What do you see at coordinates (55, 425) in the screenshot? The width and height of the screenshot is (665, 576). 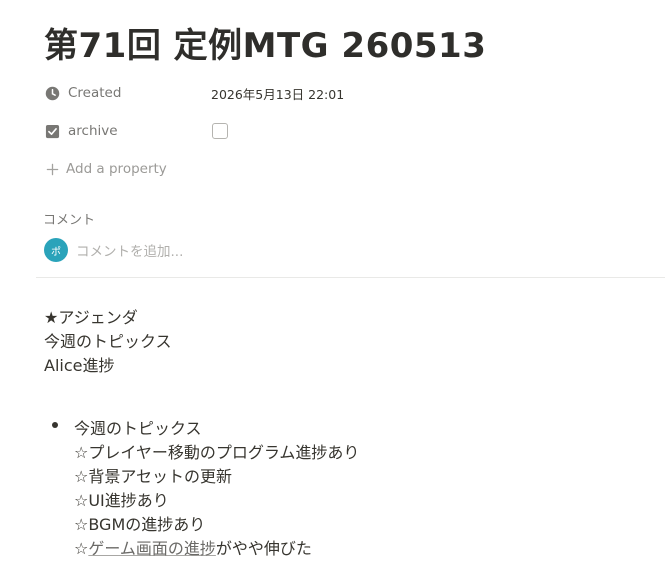 I see `bullet-dot` at bounding box center [55, 425].